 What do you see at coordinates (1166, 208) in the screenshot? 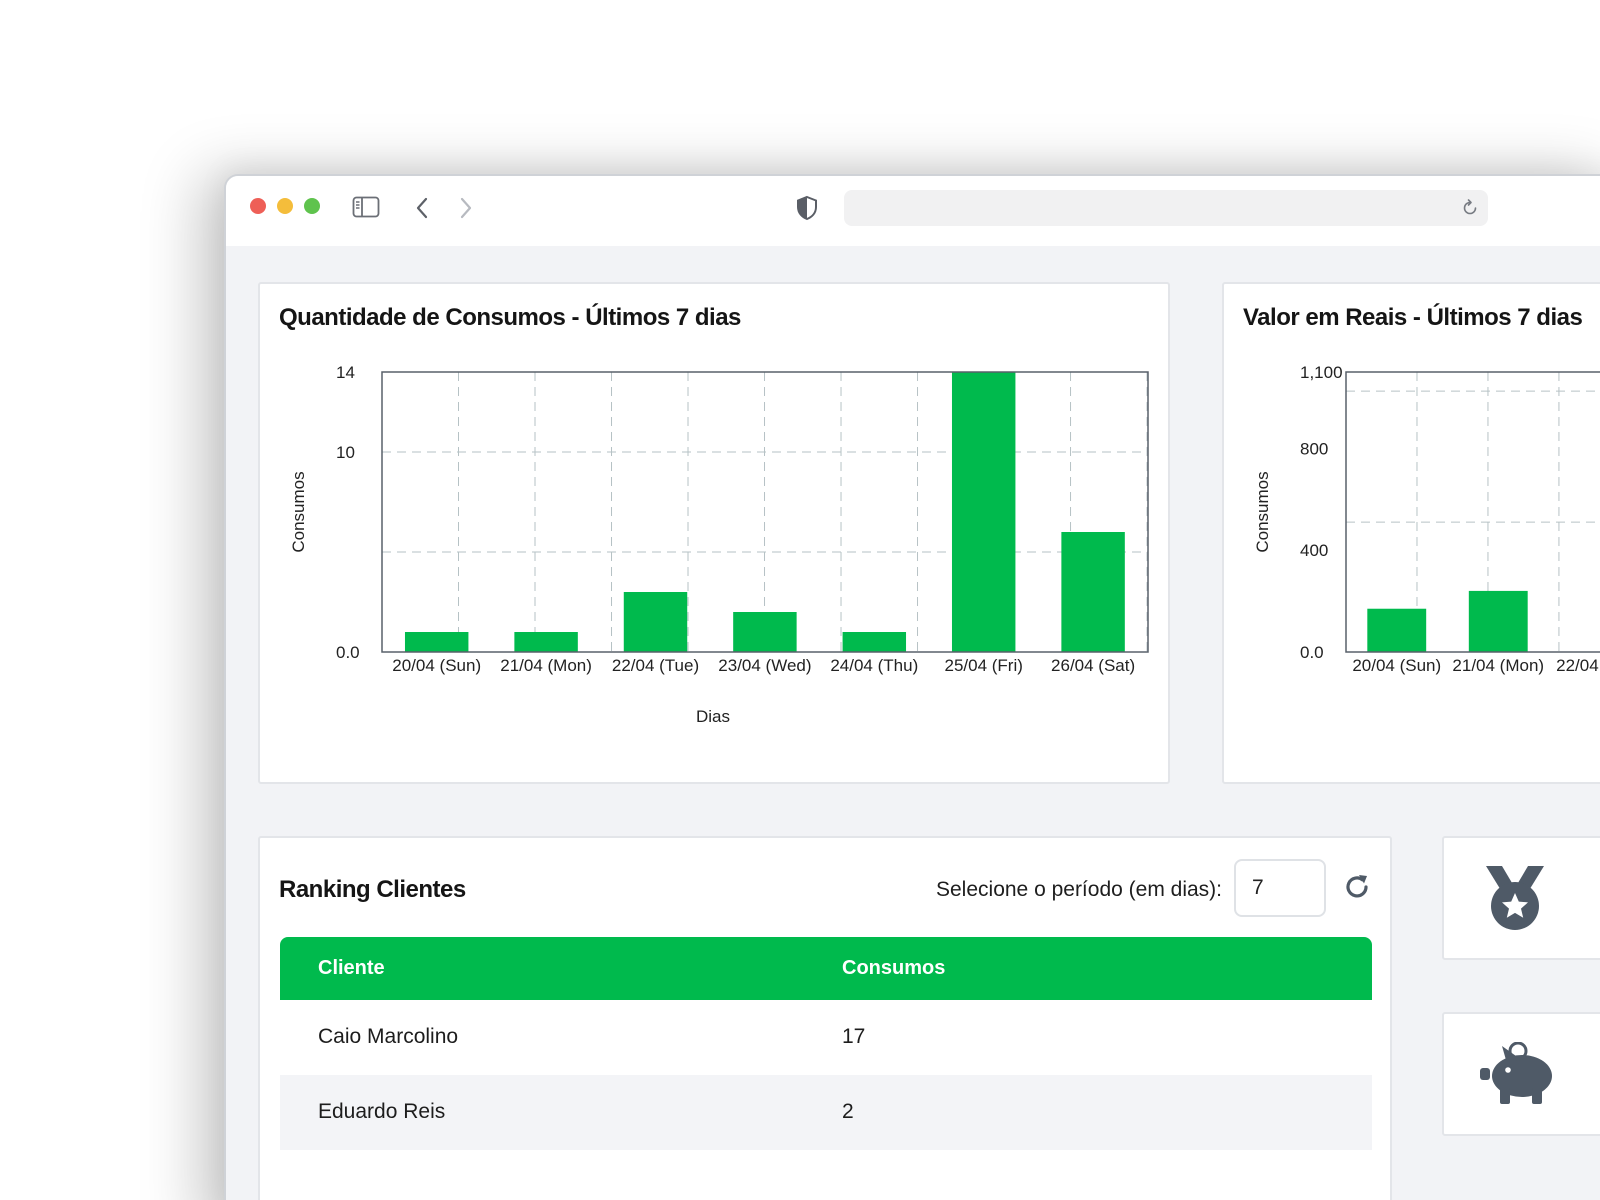
I see `address-bar` at bounding box center [1166, 208].